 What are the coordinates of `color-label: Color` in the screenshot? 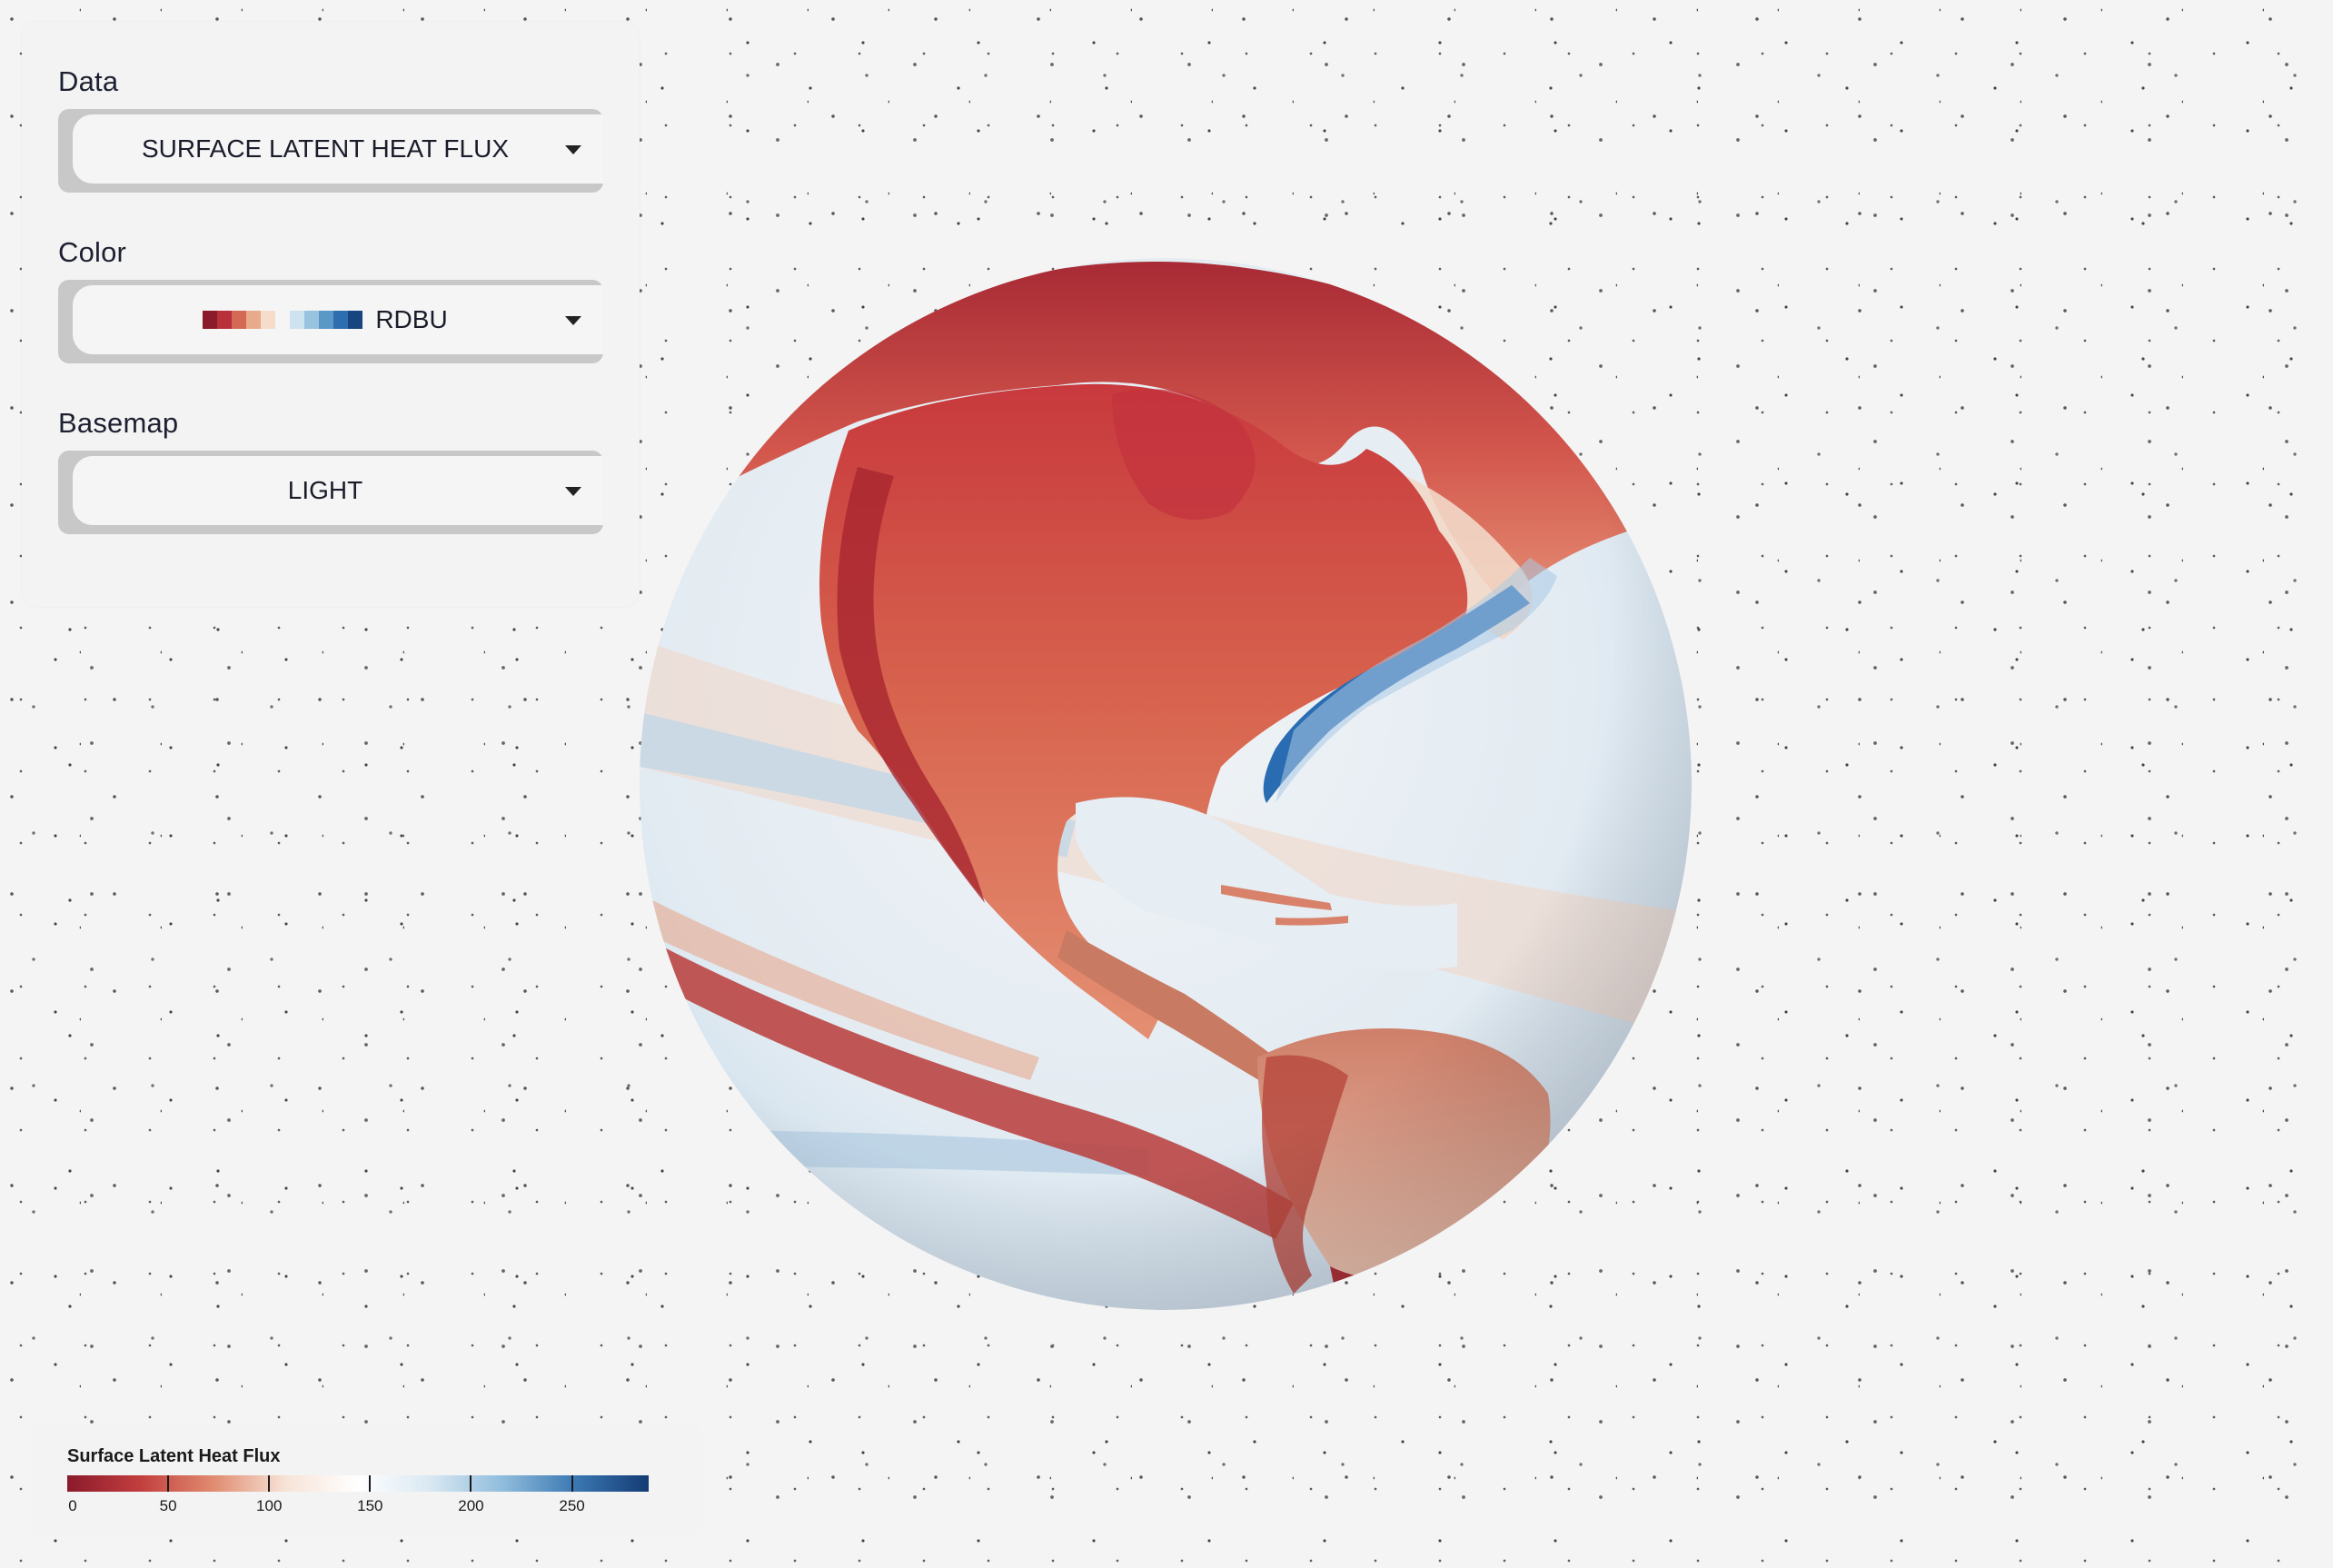 It's located at (92, 252).